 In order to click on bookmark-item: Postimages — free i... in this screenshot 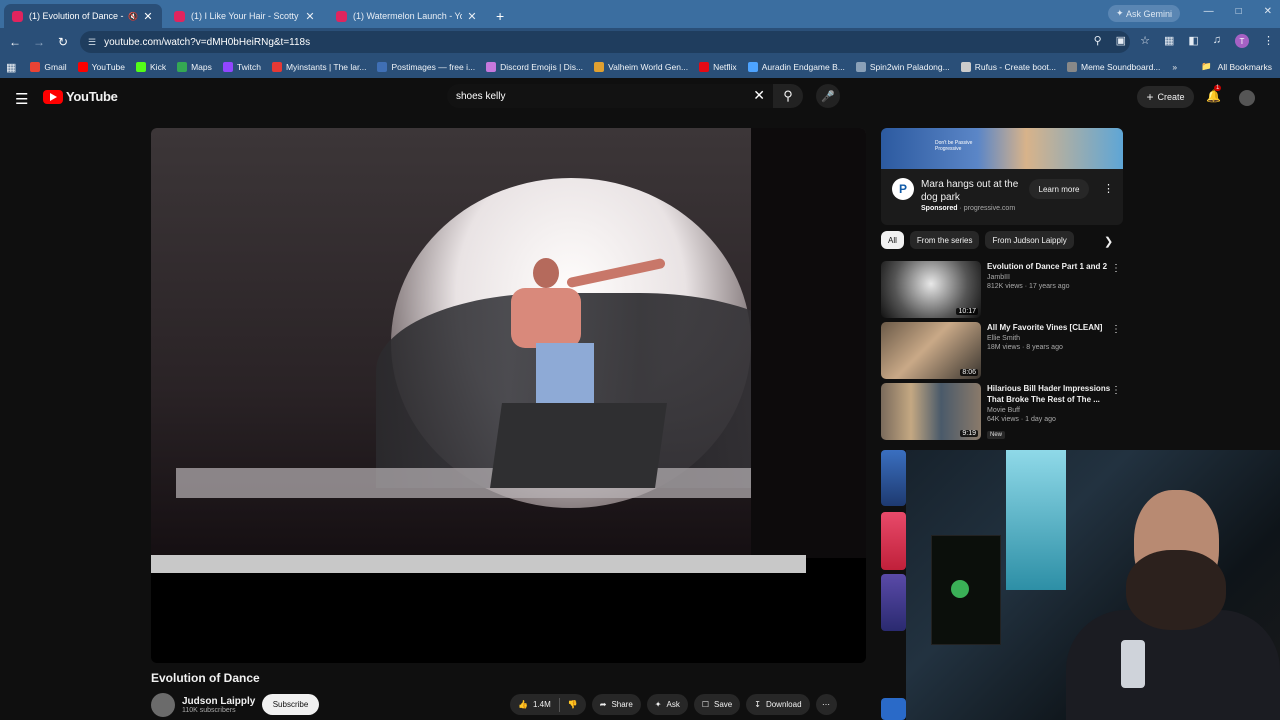, I will do `click(426, 67)`.